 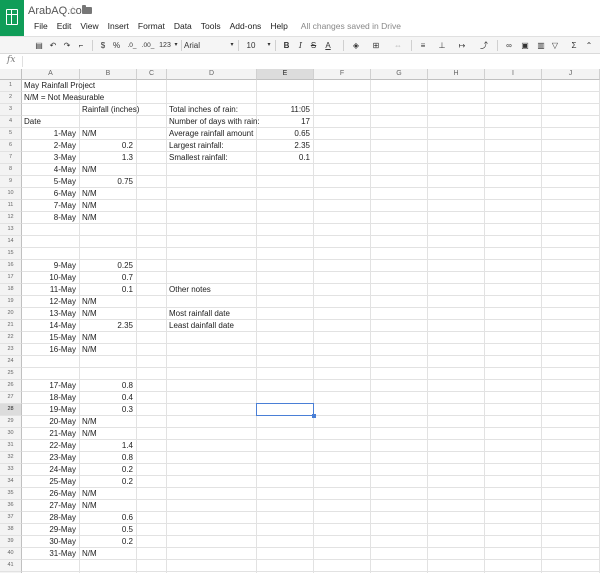 What do you see at coordinates (116, 45) in the screenshot?
I see `percent-button: %` at bounding box center [116, 45].